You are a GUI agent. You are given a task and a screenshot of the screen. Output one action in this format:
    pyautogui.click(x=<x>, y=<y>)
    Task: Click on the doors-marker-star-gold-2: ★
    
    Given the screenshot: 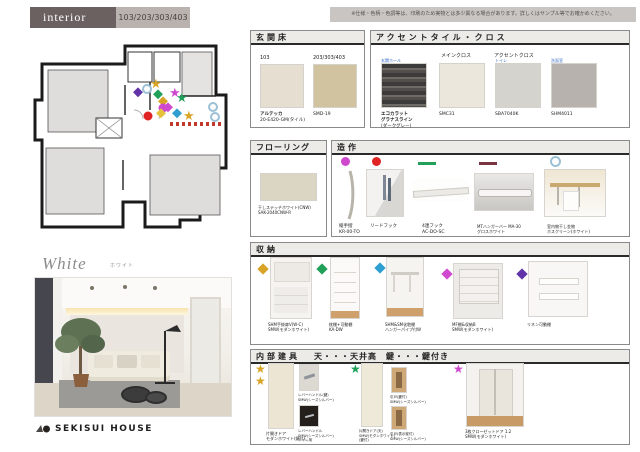 What is the action you would take?
    pyautogui.click(x=260, y=381)
    